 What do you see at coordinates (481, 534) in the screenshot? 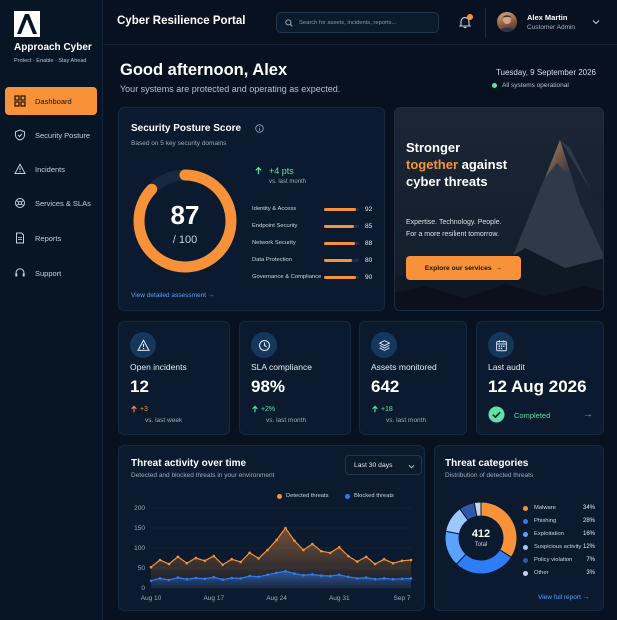
I see `donut-total: 412` at bounding box center [481, 534].